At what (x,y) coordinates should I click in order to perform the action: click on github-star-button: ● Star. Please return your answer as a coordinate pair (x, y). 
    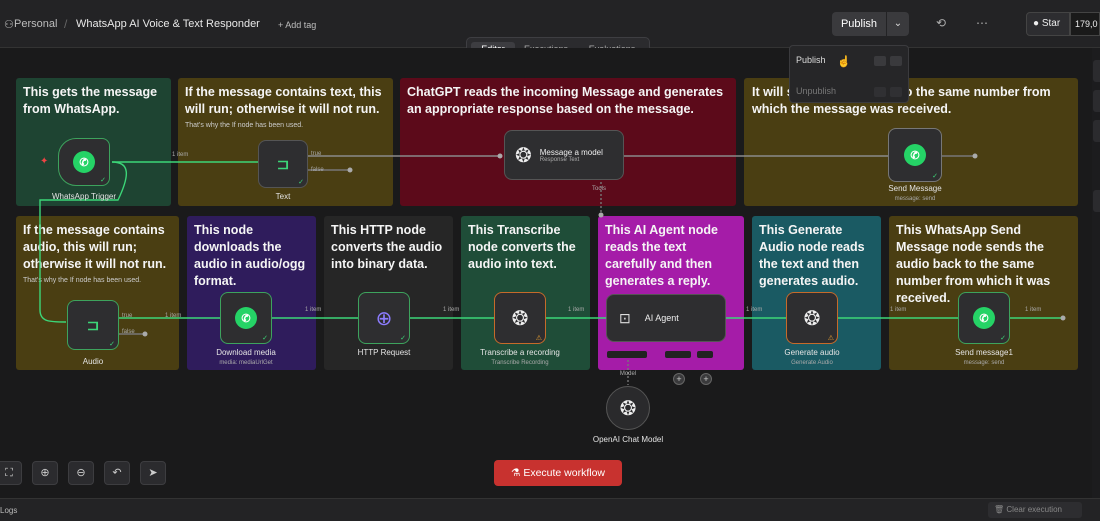
    Looking at the image, I should click on (1048, 24).